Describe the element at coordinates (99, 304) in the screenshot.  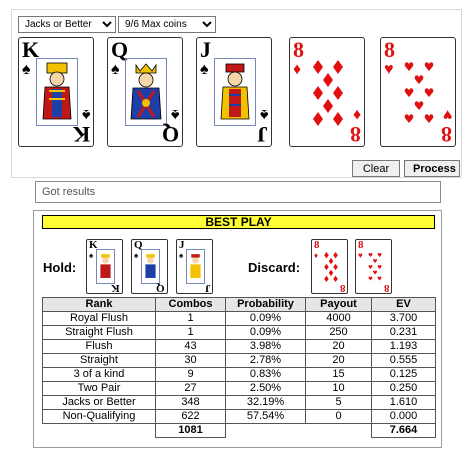
I see `header-rank: Rank` at that location.